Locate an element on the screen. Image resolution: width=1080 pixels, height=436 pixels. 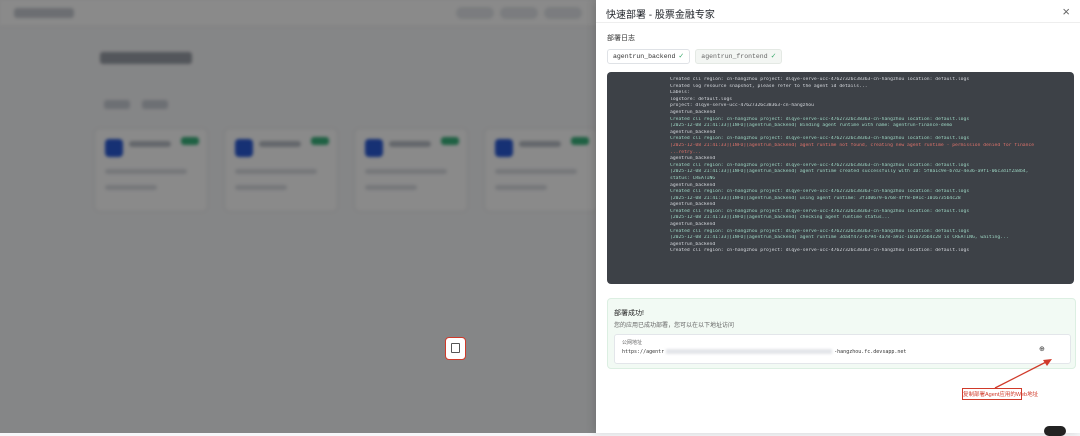
close-icon: × is located at coordinates (1066, 11).